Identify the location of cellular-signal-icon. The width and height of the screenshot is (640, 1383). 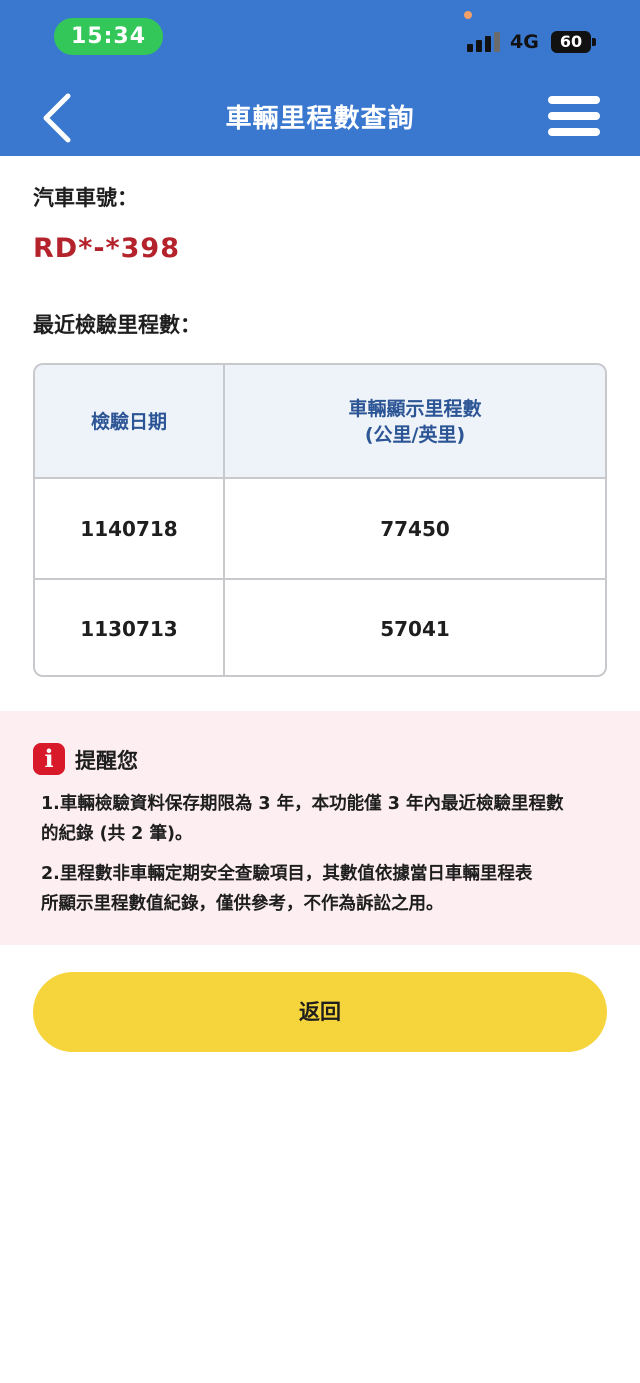
(484, 41).